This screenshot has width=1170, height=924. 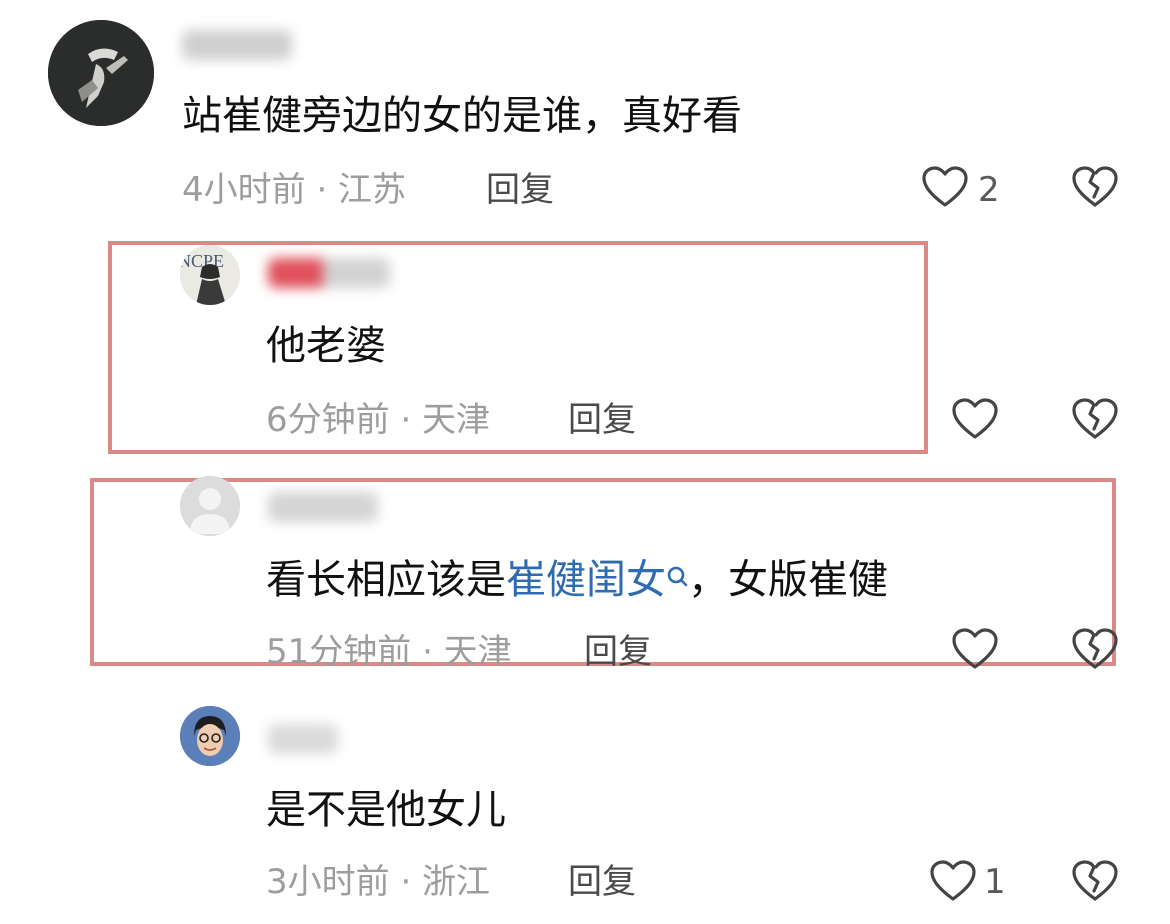 I want to click on like-count: 2, so click(x=989, y=190).